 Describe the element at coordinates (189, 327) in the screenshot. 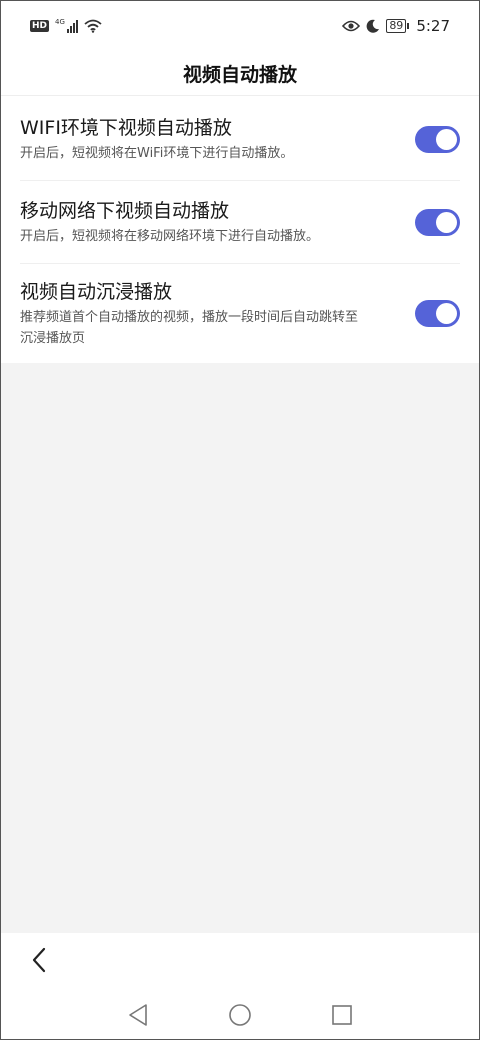

I see `setting-description: 推荐频道首个自动播放的视频，播放一段时间后自动跳转至沉浸播放页` at that location.